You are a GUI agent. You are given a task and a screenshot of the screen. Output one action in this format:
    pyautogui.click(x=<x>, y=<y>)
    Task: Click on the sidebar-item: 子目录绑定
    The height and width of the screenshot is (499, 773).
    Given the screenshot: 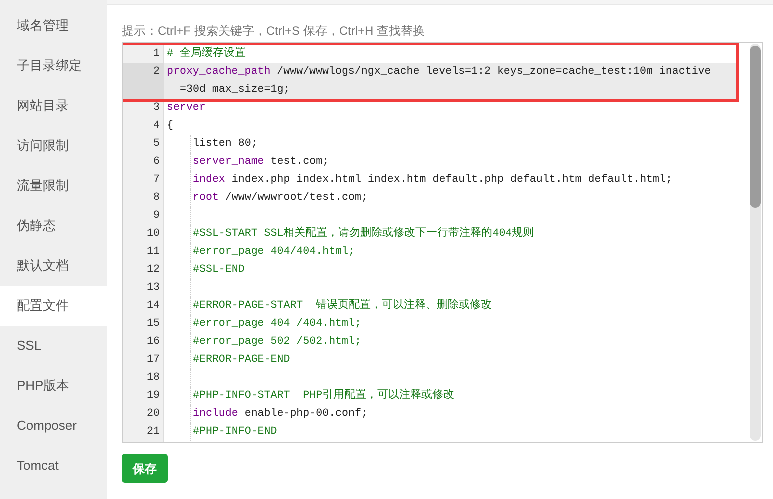 What is the action you would take?
    pyautogui.click(x=53, y=66)
    